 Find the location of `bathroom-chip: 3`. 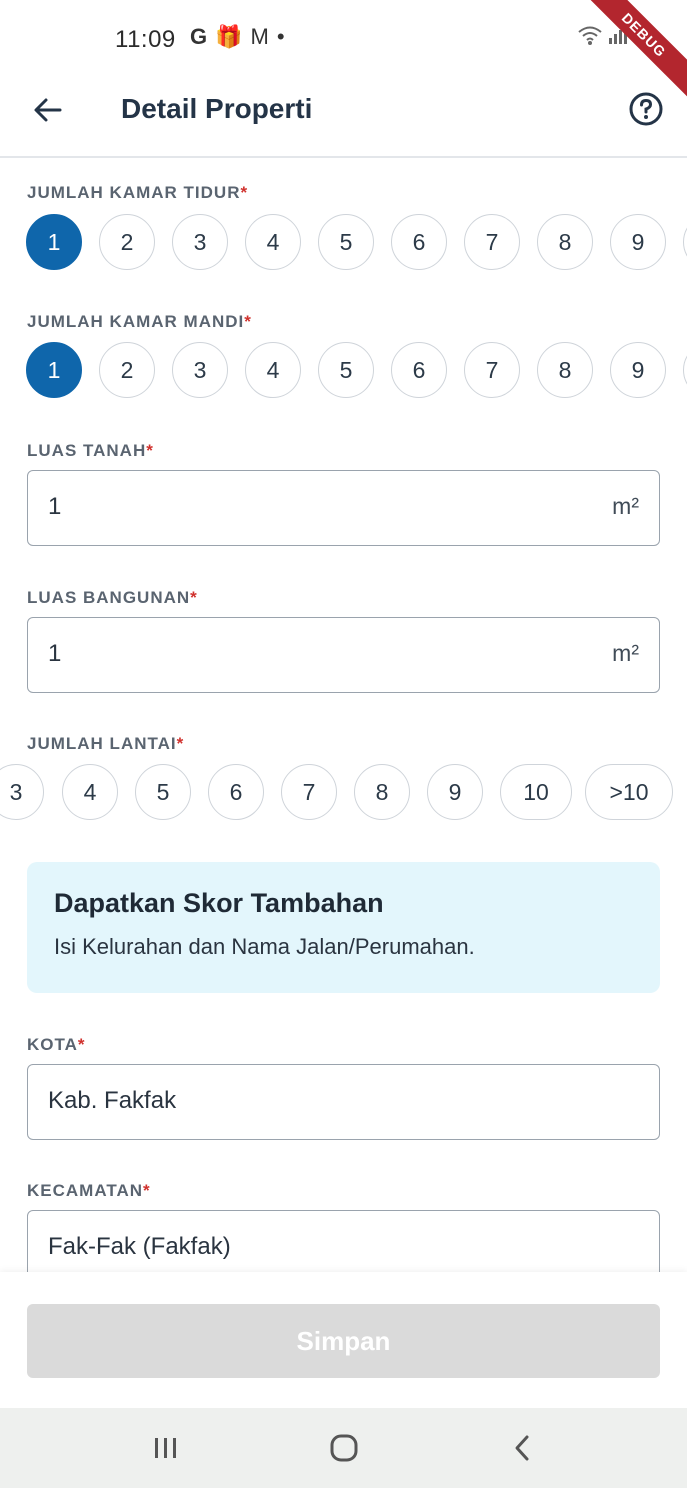

bathroom-chip: 3 is located at coordinates (200, 370).